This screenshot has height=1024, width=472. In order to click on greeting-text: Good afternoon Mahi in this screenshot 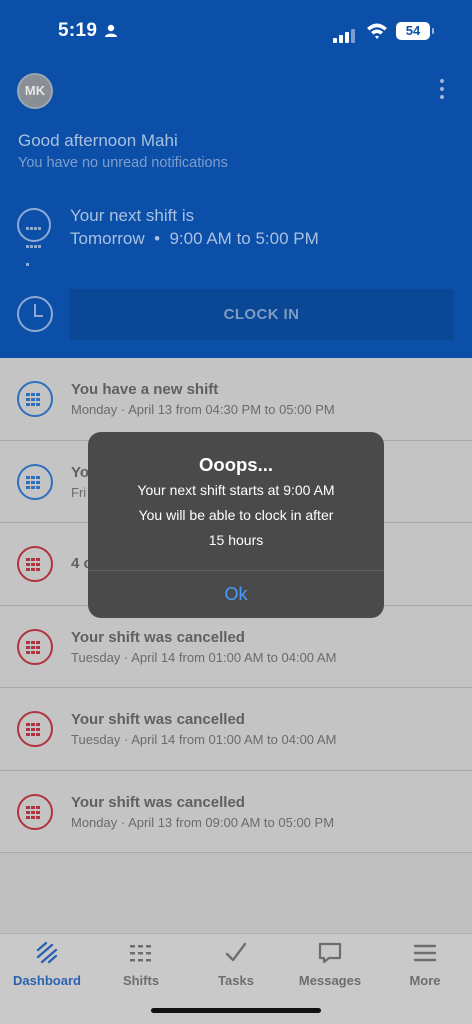, I will do `click(98, 140)`.